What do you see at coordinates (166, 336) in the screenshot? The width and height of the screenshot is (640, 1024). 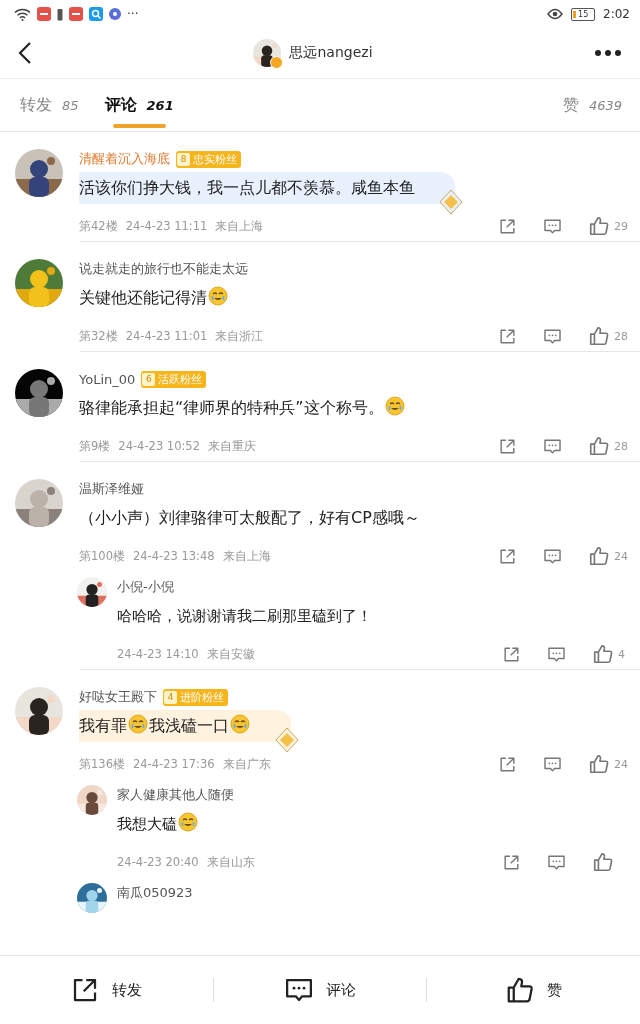 I see `post-time: 24-4-23 11:01` at bounding box center [166, 336].